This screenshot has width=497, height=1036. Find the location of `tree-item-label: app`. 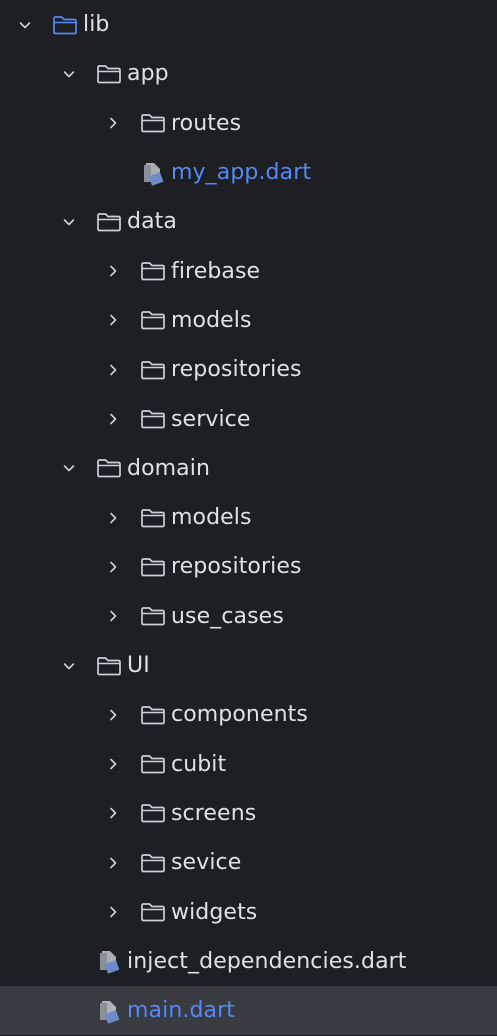

tree-item-label: app is located at coordinates (148, 74).